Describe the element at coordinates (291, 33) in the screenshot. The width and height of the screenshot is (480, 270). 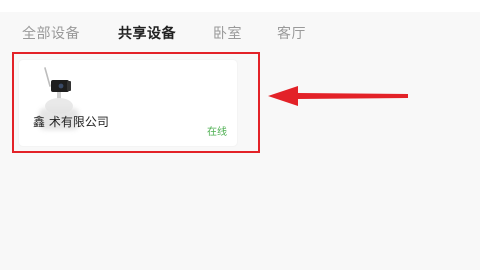
I see `tab-living-room: 客厅` at that location.